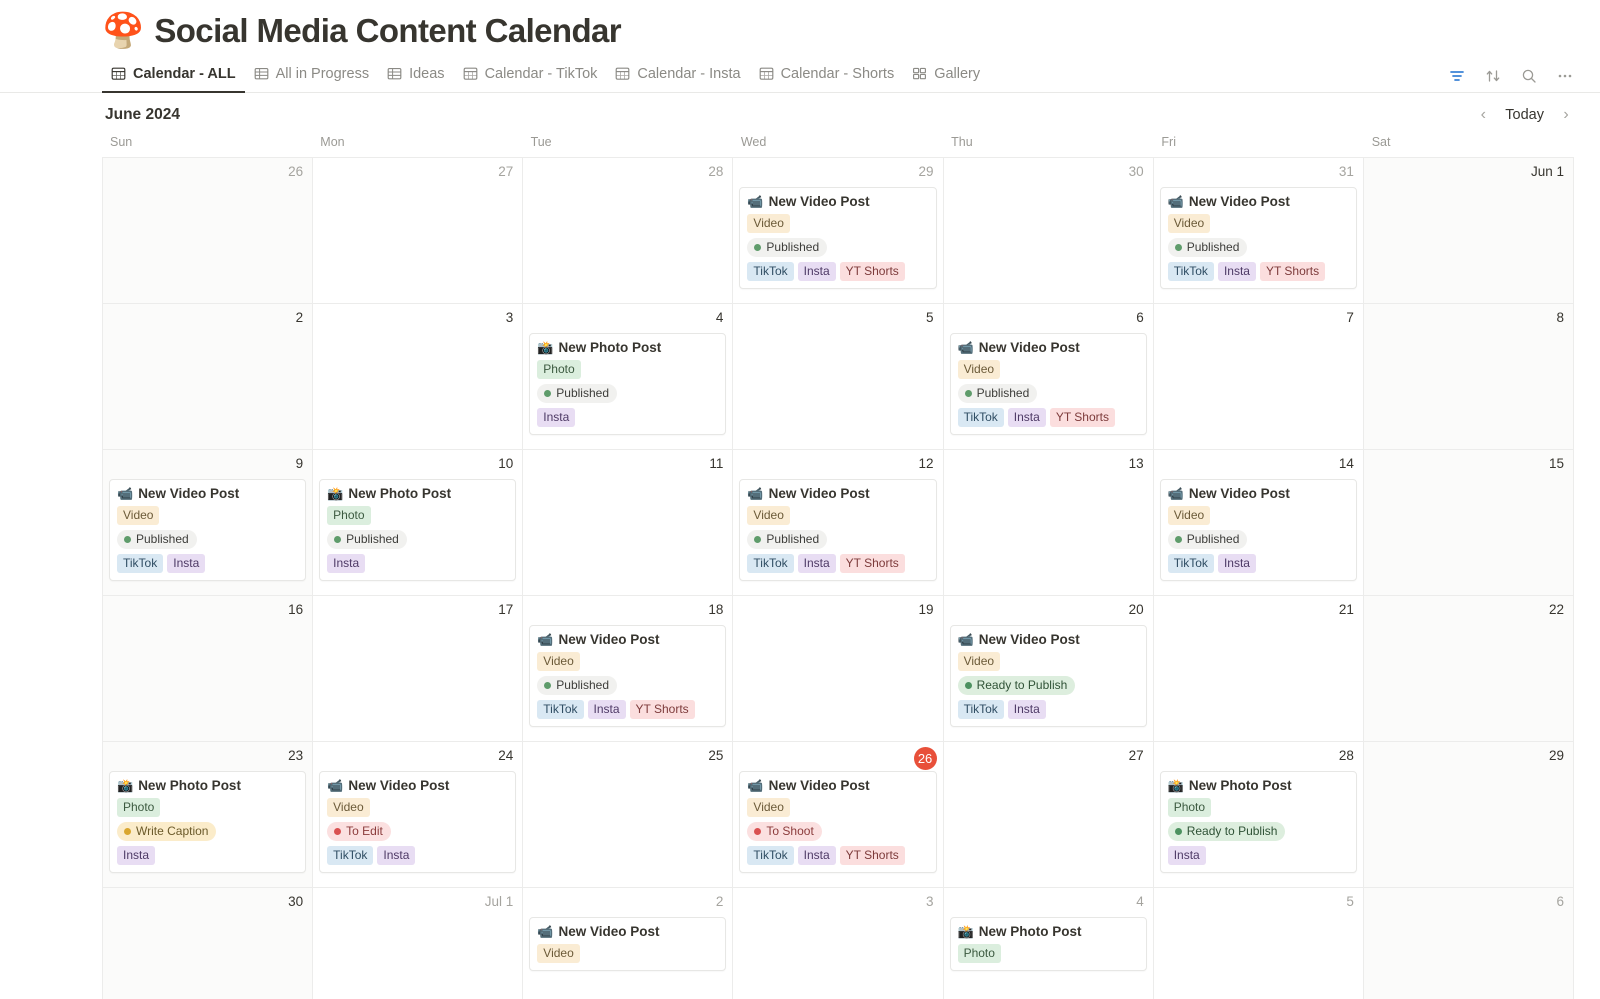  What do you see at coordinates (1468, 523) in the screenshot?
I see `calendar-day-cell: 15` at bounding box center [1468, 523].